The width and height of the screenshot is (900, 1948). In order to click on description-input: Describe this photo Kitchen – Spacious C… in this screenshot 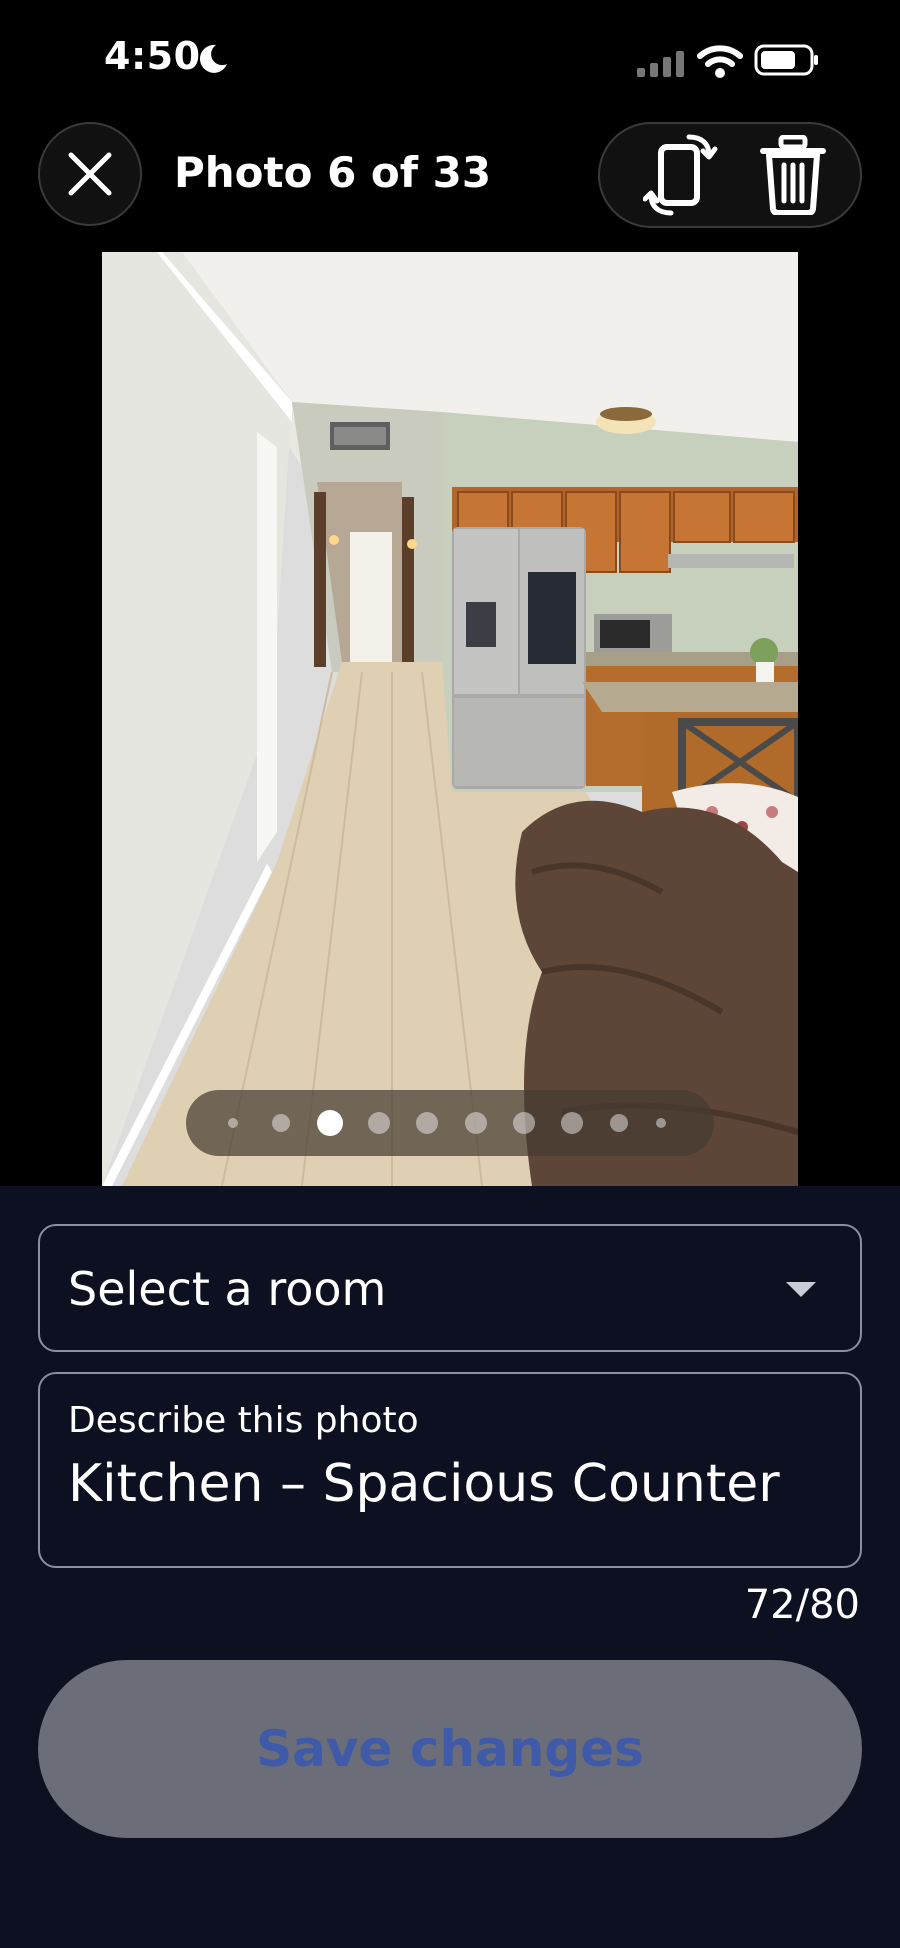, I will do `click(450, 1470)`.